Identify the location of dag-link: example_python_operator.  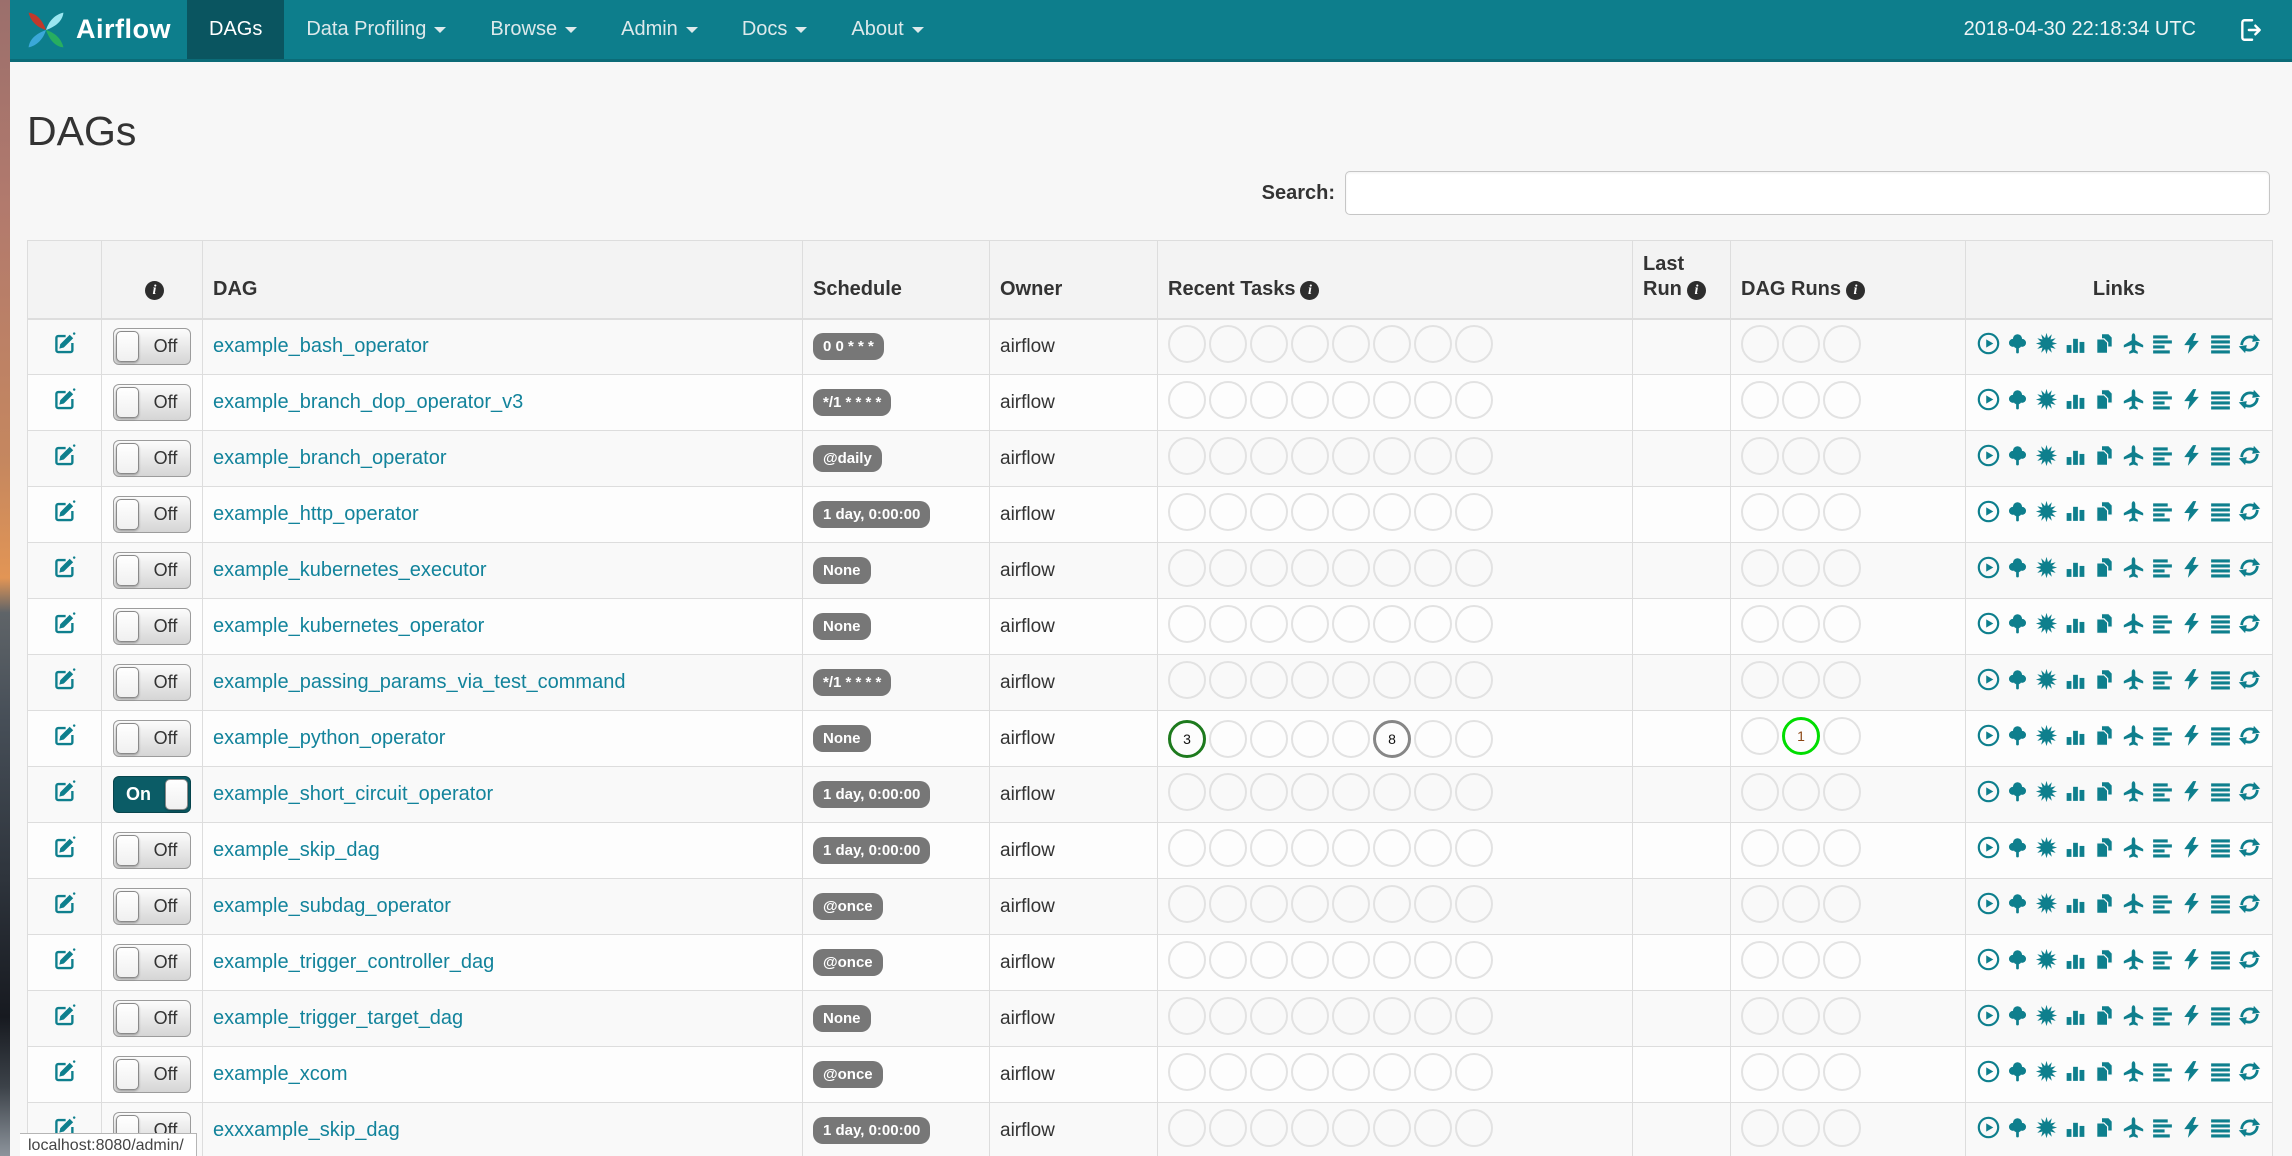
(329, 738).